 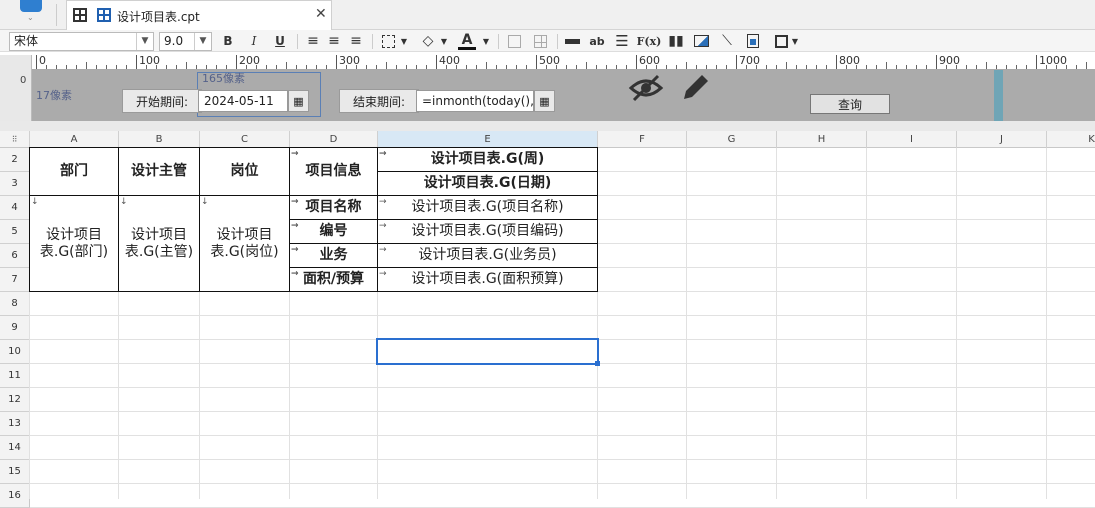 I want to click on row-header-14: 14, so click(x=15, y=448).